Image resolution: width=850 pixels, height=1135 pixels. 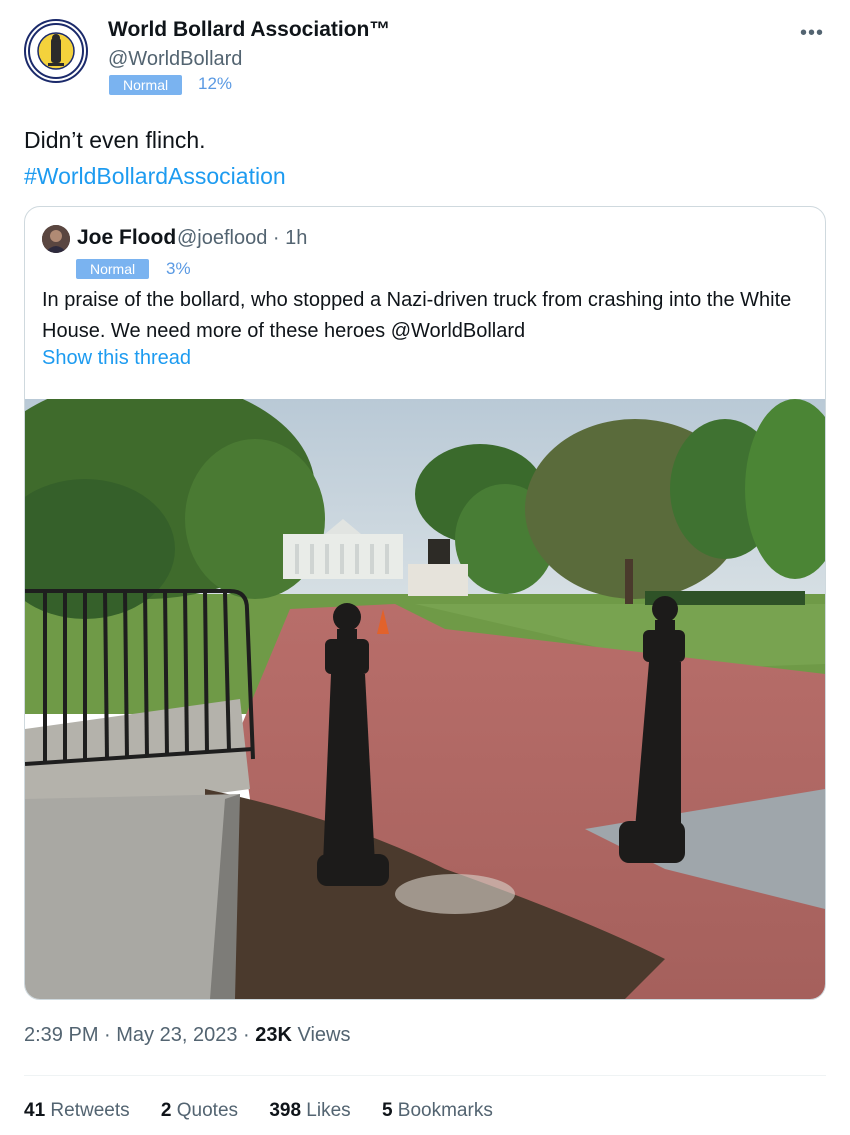 What do you see at coordinates (273, 1035) in the screenshot?
I see `views-count: 23K` at bounding box center [273, 1035].